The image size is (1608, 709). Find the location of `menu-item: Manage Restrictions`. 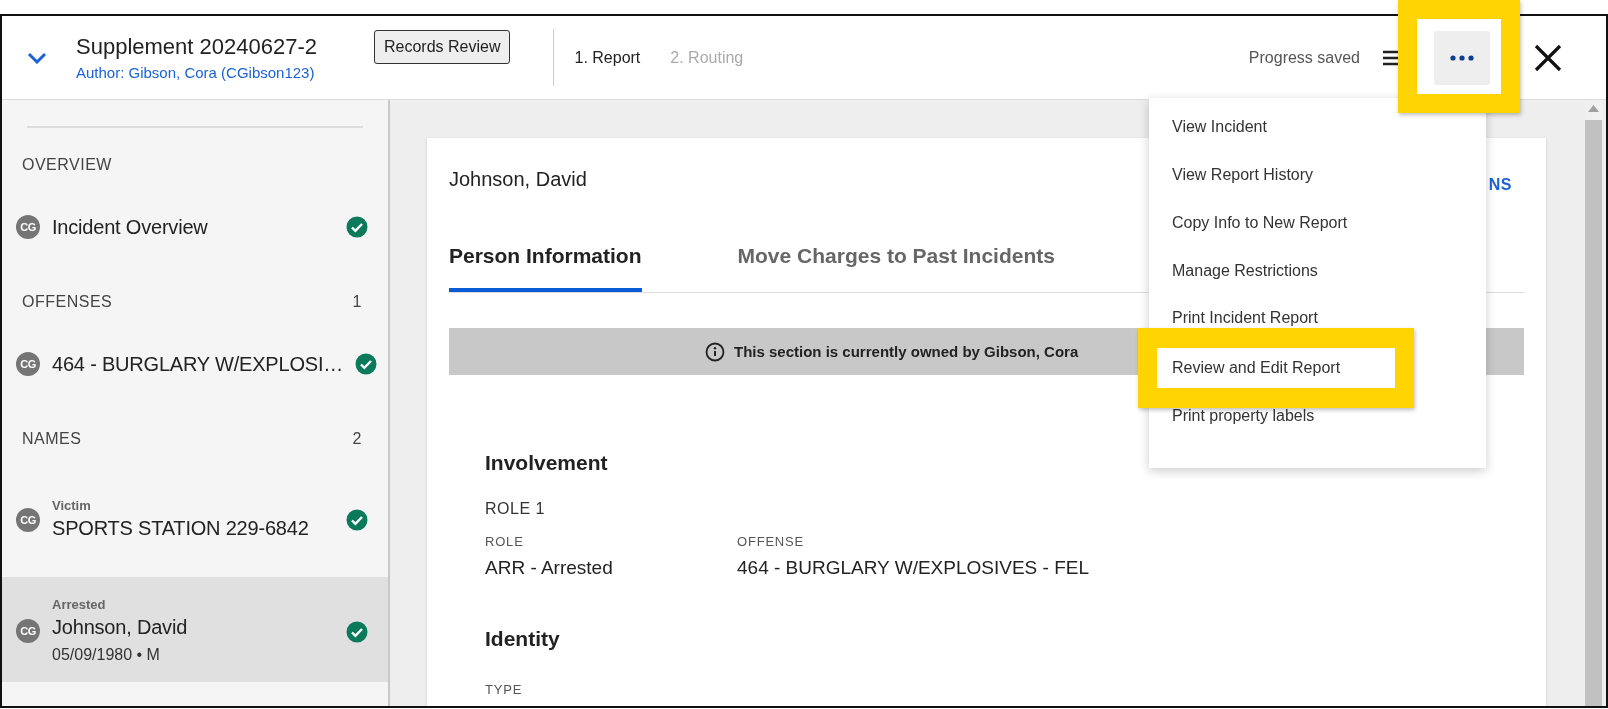

menu-item: Manage Restrictions is located at coordinates (1317, 271).